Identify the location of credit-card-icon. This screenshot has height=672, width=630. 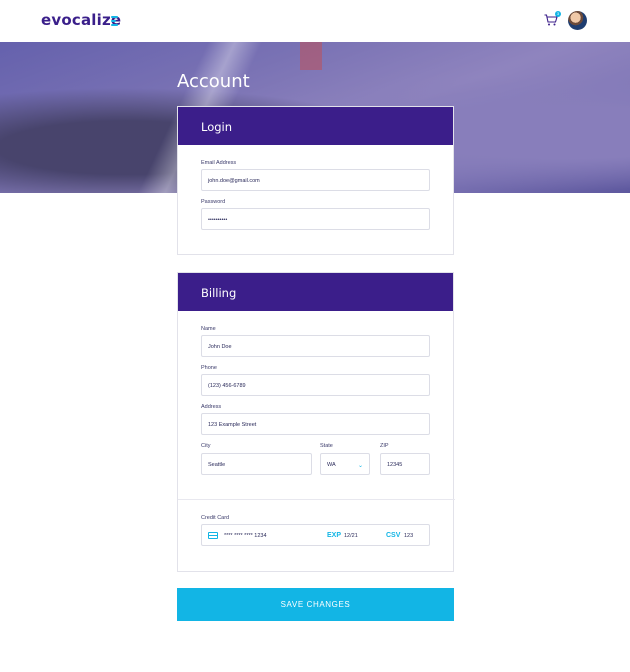
(213, 535).